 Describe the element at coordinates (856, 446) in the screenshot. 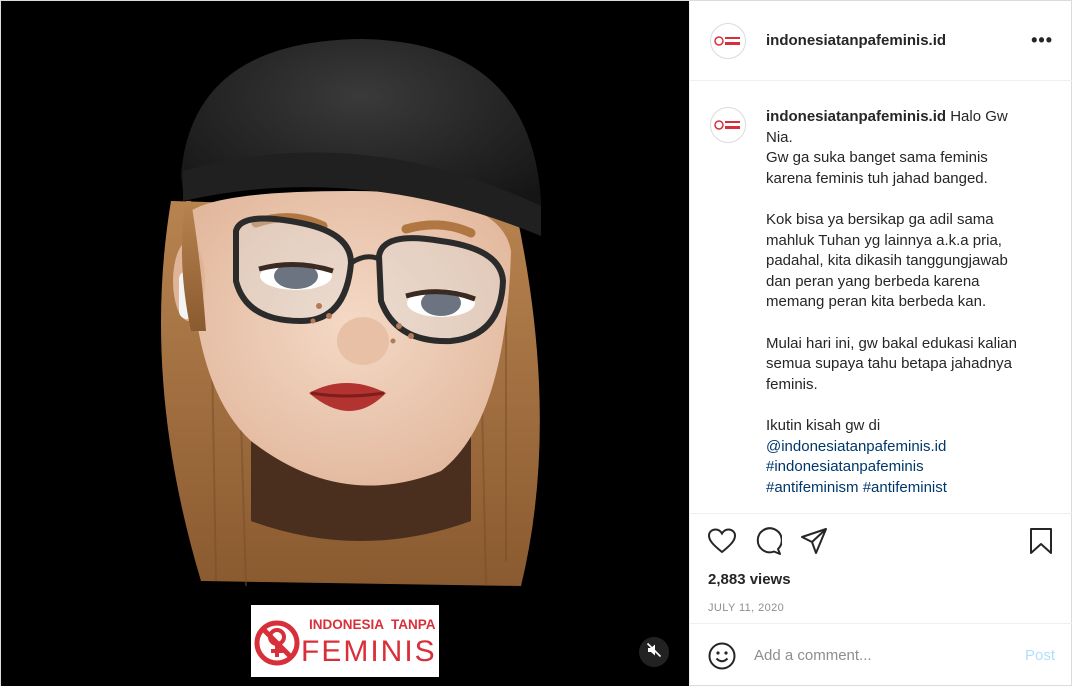

I see `mention-link: @indonesiatanpafeminis.id` at that location.